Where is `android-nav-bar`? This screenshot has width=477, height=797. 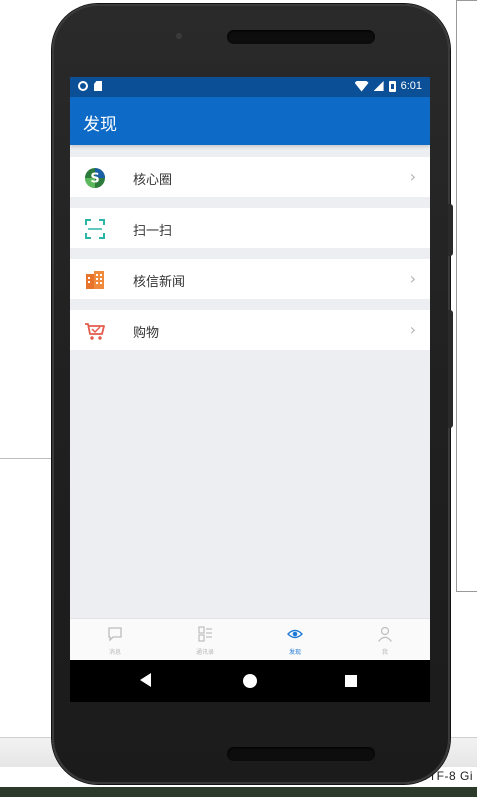 android-nav-bar is located at coordinates (250, 681).